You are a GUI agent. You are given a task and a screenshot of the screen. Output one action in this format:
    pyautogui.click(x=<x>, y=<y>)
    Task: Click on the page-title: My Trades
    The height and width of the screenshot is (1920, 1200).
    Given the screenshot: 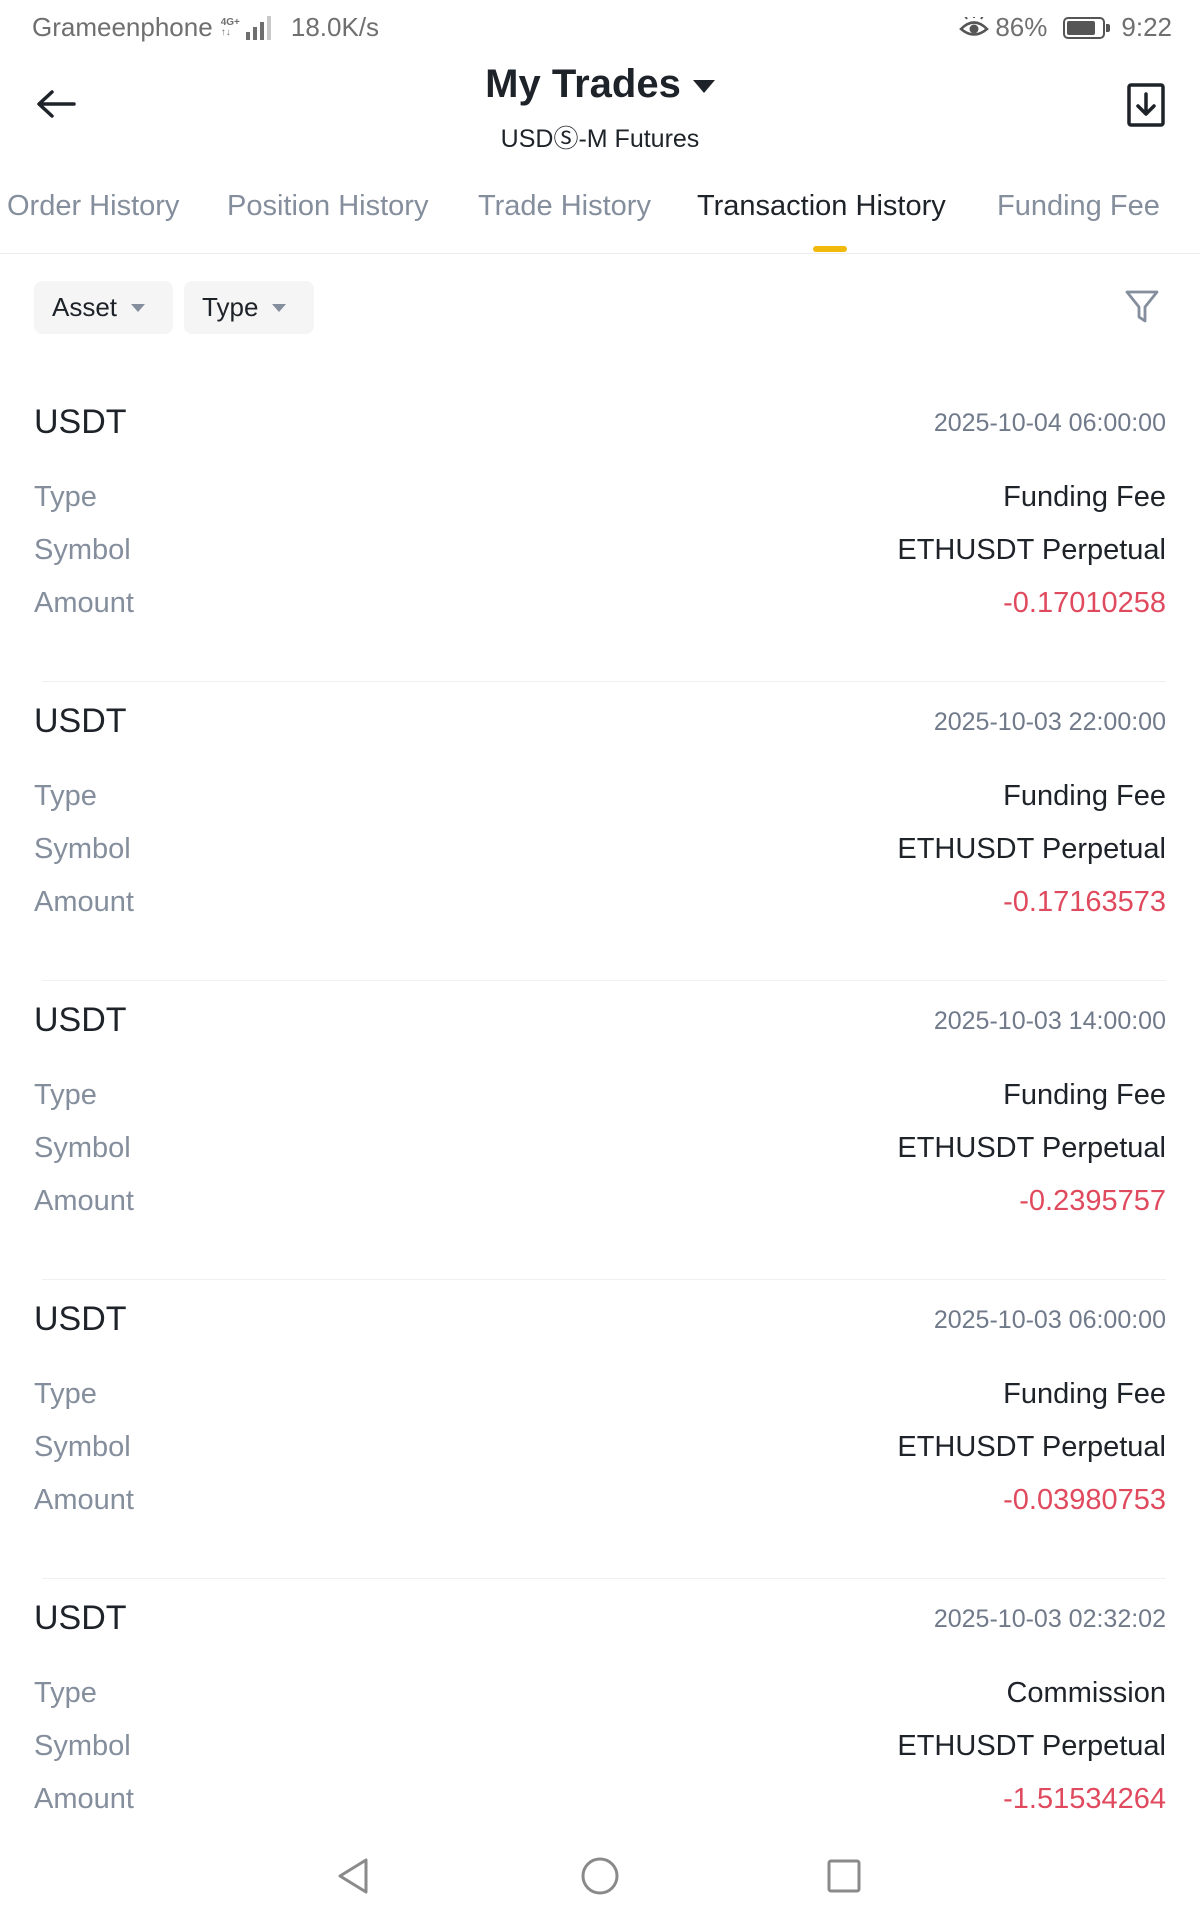 What is the action you would take?
    pyautogui.click(x=583, y=84)
    